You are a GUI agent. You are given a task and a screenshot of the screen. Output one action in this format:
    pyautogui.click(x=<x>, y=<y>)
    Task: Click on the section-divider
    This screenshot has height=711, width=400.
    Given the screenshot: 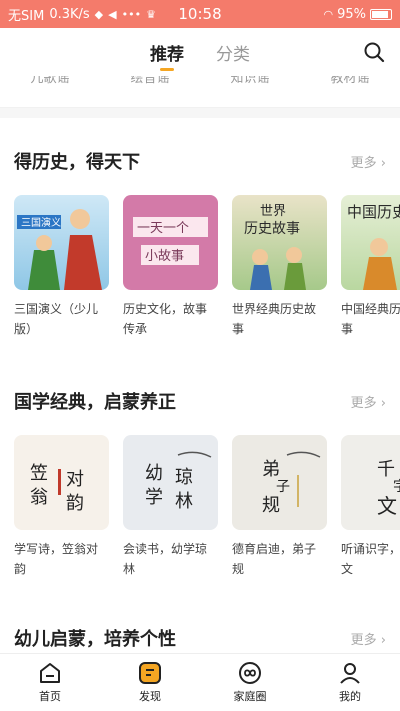 What is the action you would take?
    pyautogui.click(x=200, y=113)
    